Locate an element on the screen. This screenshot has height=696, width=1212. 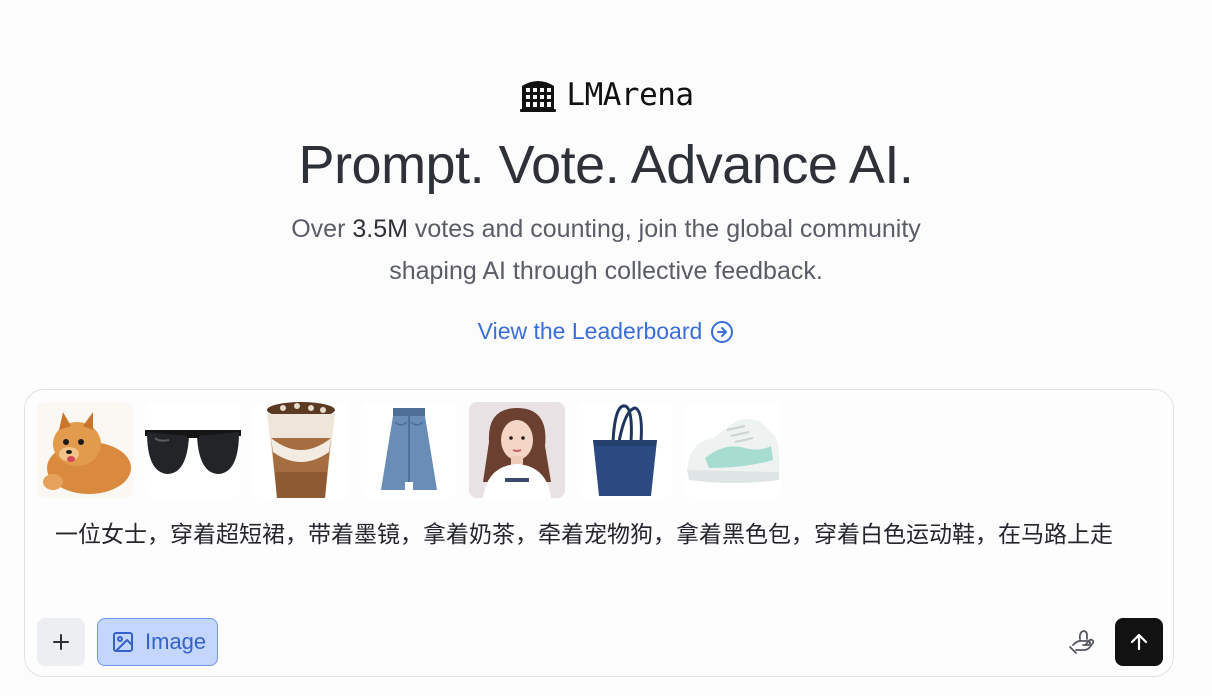
denim-skirt-image is located at coordinates (409, 450).